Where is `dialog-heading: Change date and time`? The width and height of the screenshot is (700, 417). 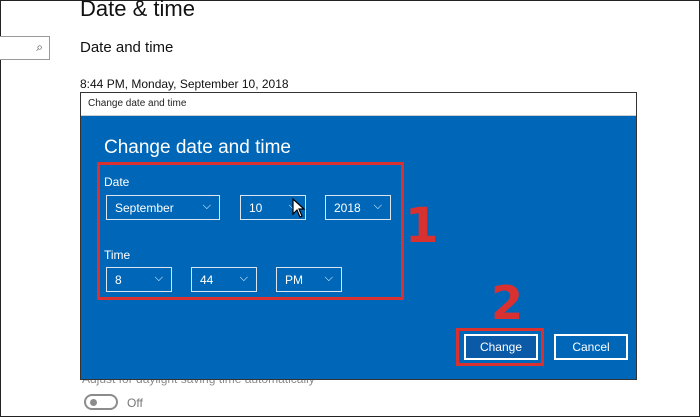 dialog-heading: Change date and time is located at coordinates (197, 147).